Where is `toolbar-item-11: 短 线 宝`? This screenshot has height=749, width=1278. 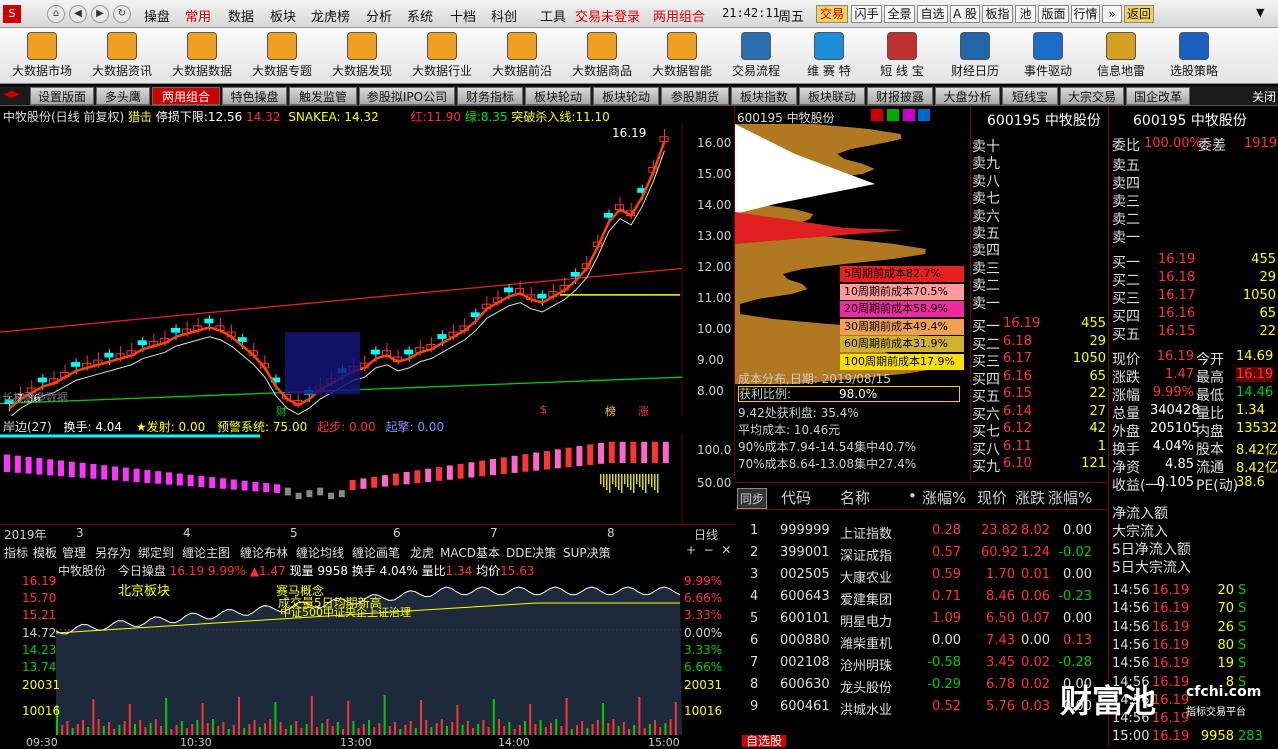
toolbar-item-11: 短 线 宝 is located at coordinates (902, 56).